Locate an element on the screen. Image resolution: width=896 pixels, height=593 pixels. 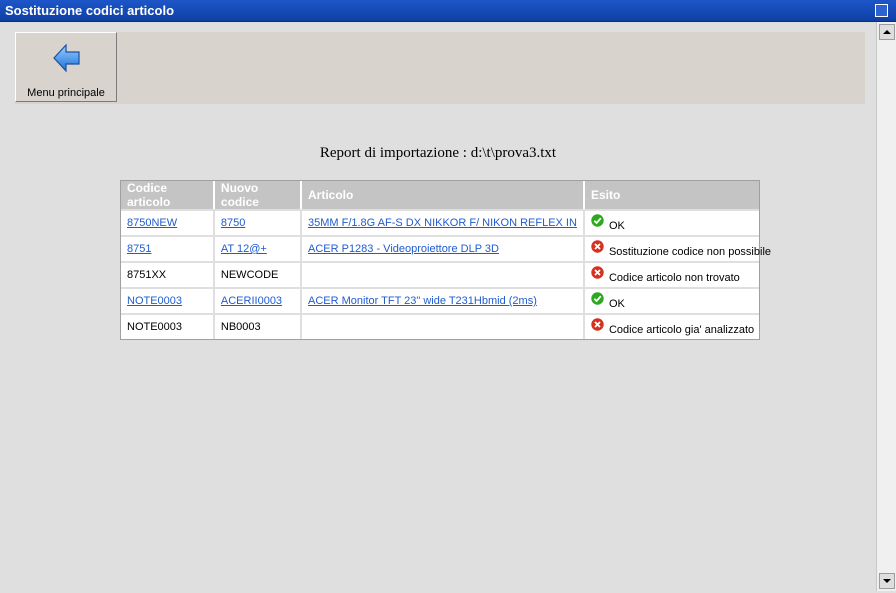
back-arrow-icon is located at coordinates (66, 58).